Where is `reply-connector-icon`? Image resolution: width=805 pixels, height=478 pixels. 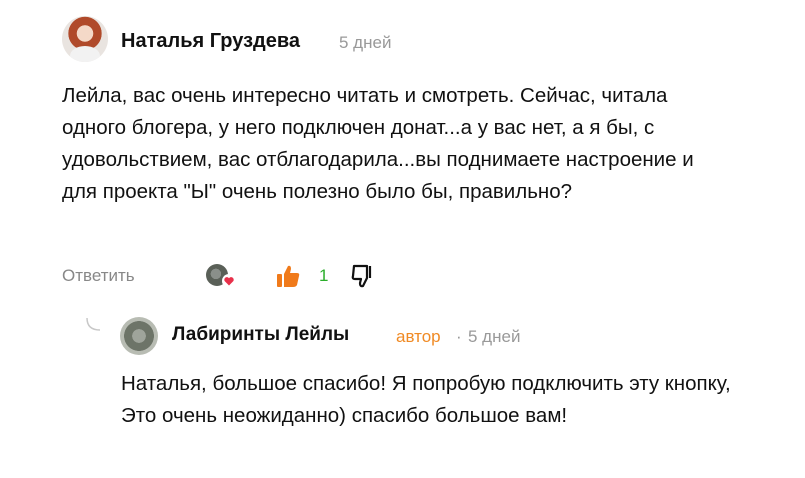 reply-connector-icon is located at coordinates (93, 324).